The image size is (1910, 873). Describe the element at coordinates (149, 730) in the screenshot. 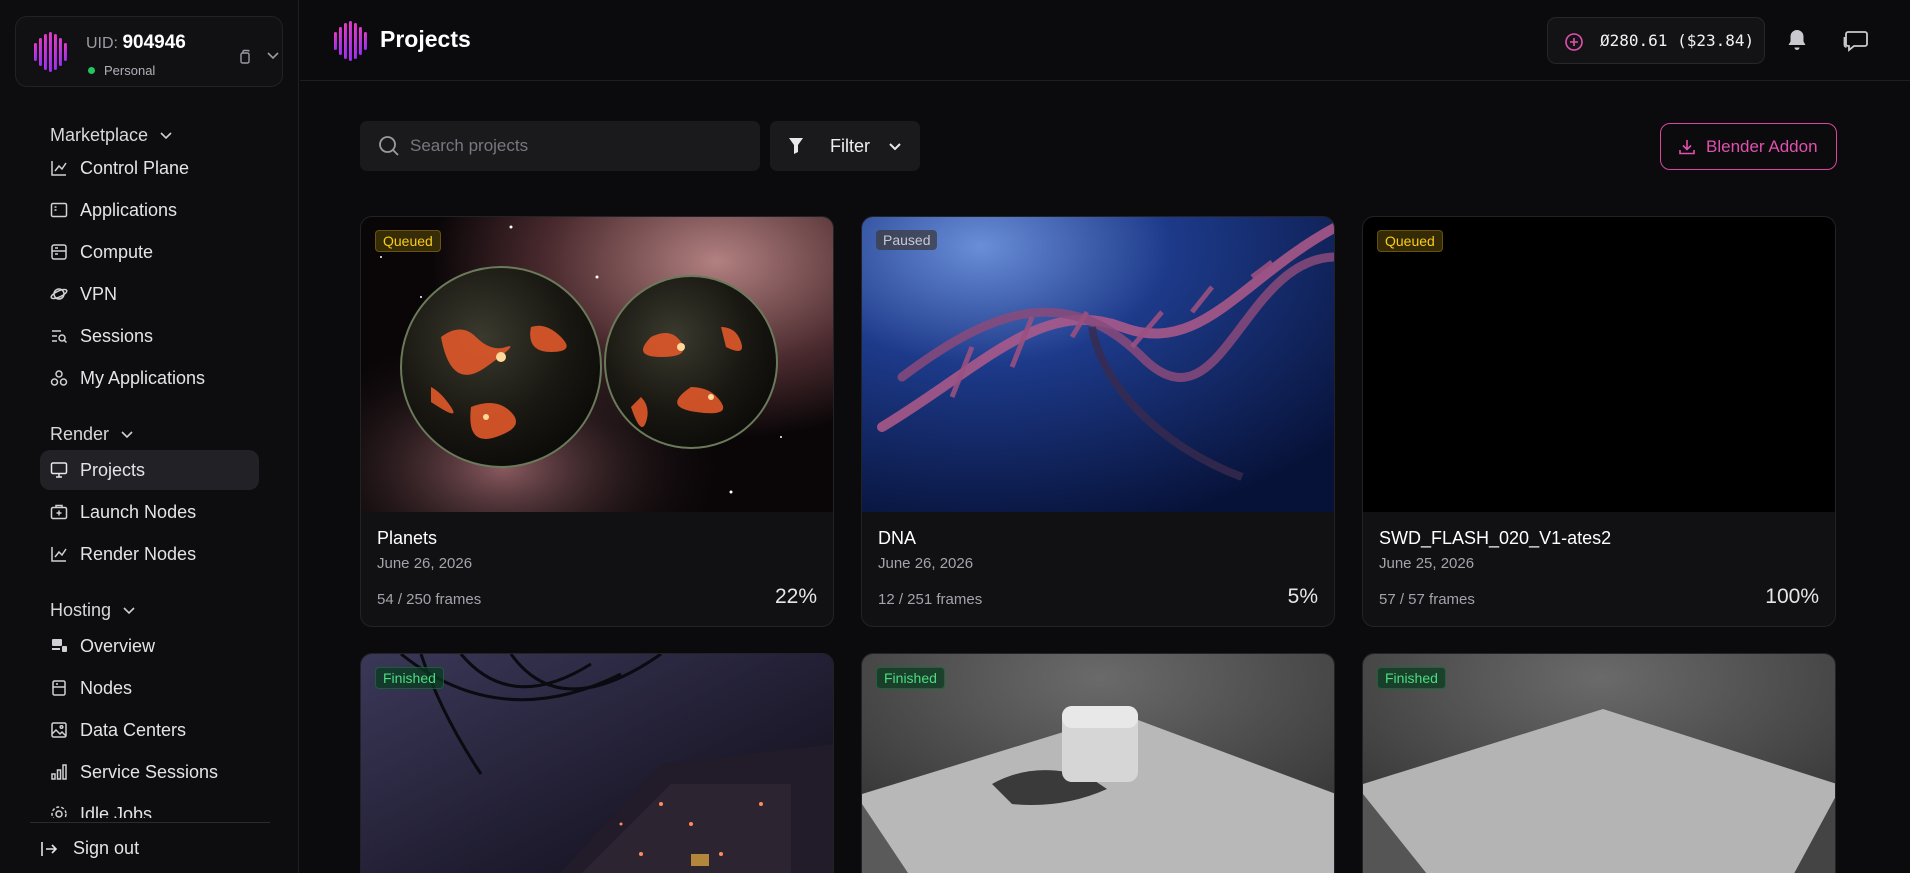

I see `sidebar-item-data-centers: Data Centers` at that location.